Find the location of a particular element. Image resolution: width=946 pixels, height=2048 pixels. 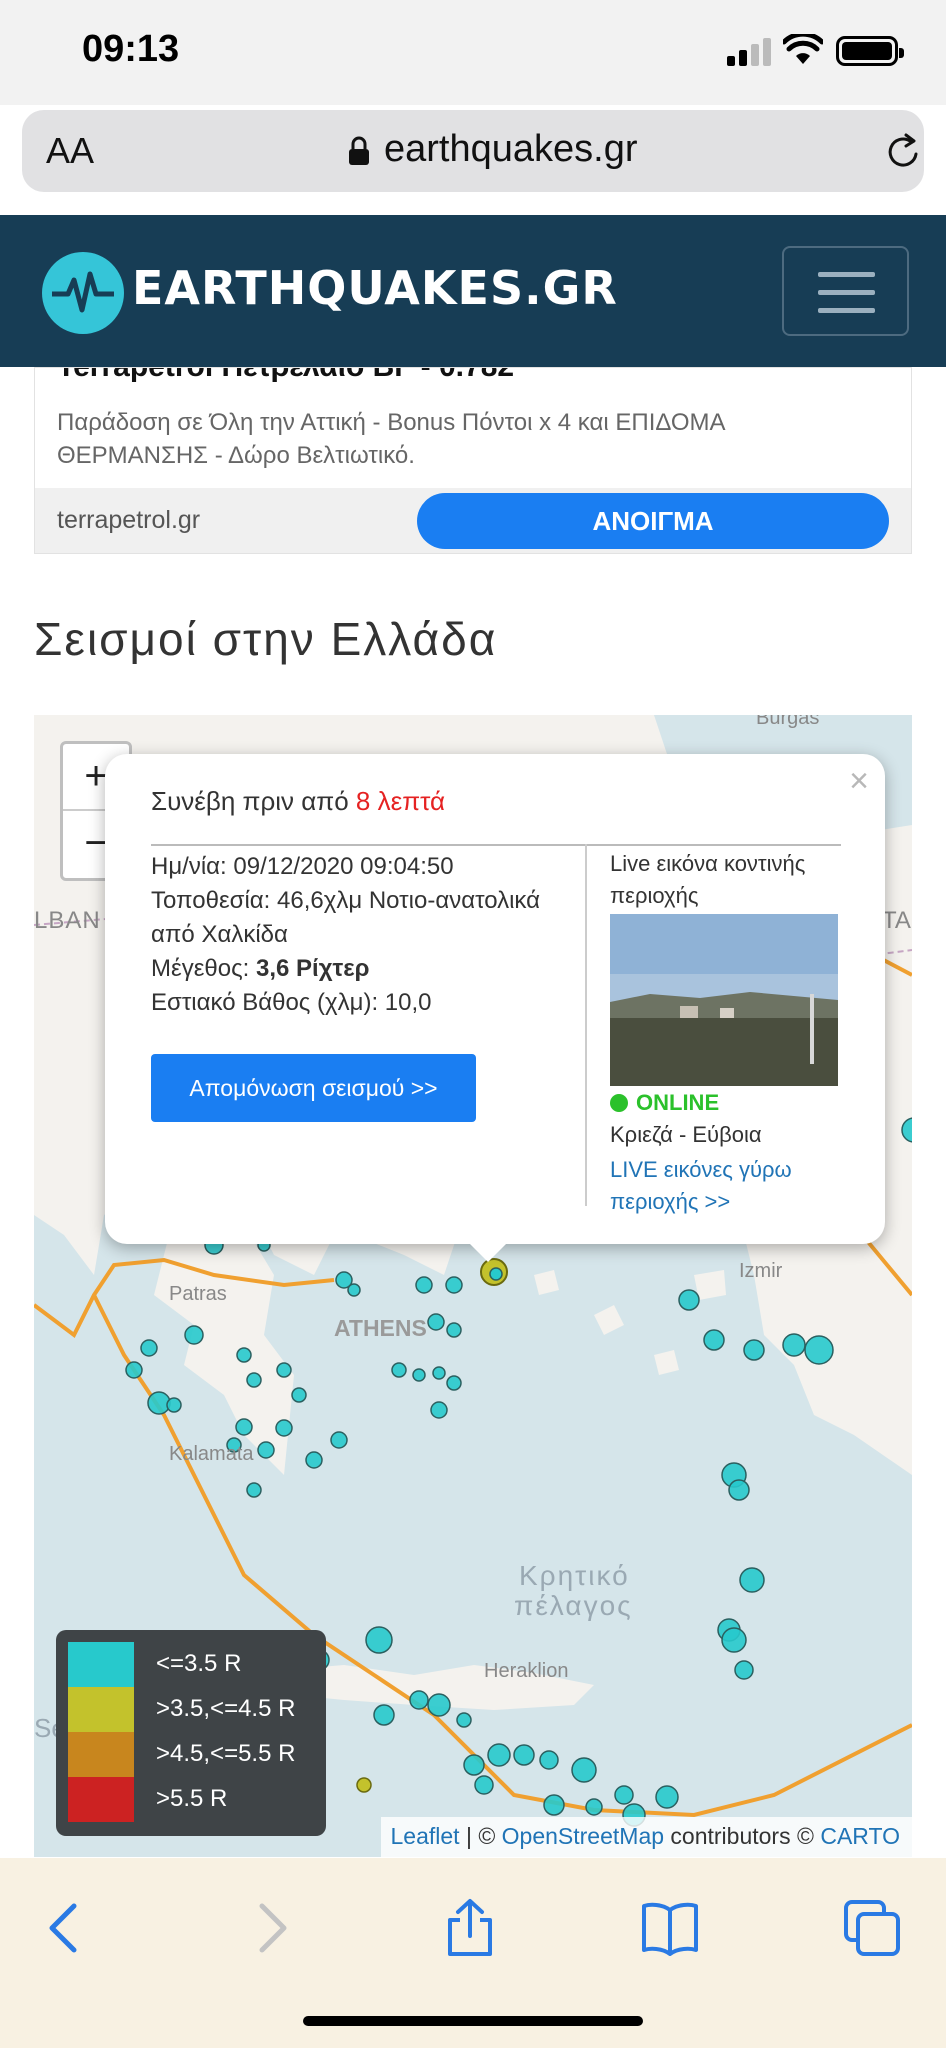

live-camera-image is located at coordinates (724, 1000).